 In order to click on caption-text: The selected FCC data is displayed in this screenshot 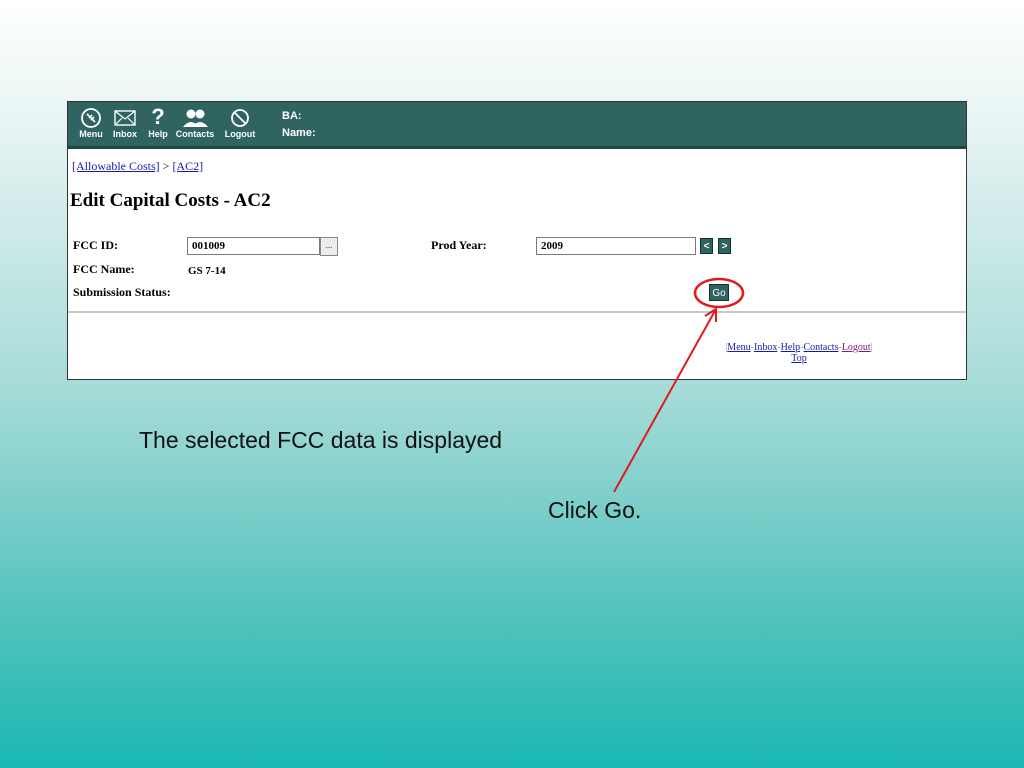, I will do `click(321, 440)`.